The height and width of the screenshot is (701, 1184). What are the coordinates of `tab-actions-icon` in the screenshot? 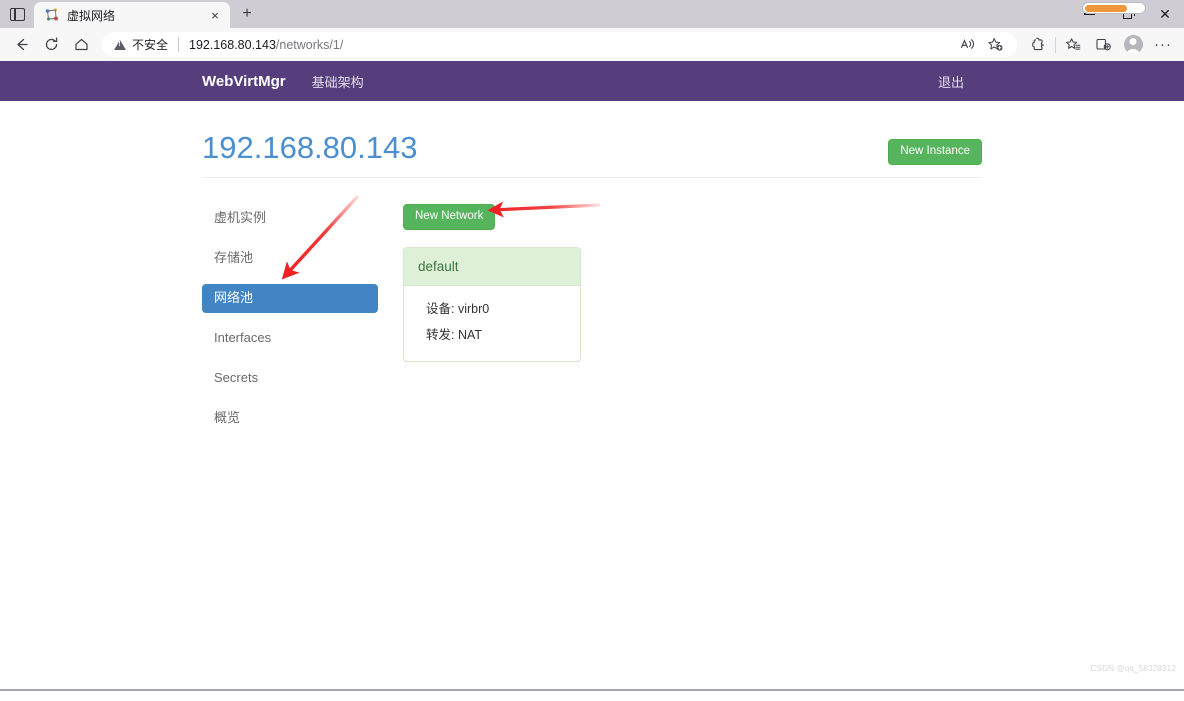 It's located at (17, 14).